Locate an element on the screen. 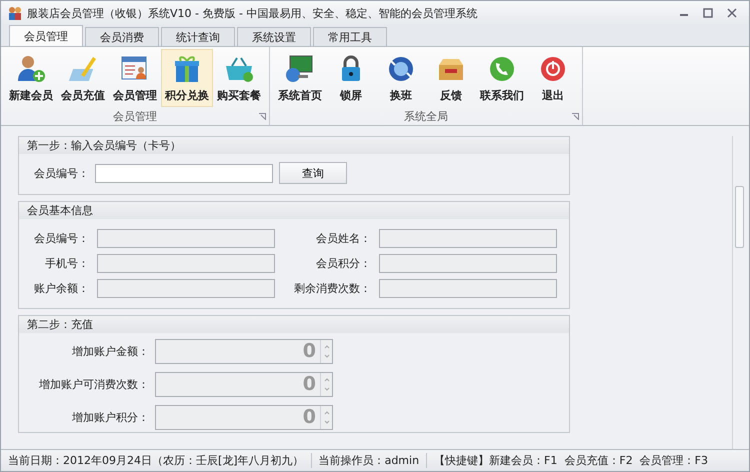 The image size is (750, 472). group-label: 会员管理 is located at coordinates (135, 116).